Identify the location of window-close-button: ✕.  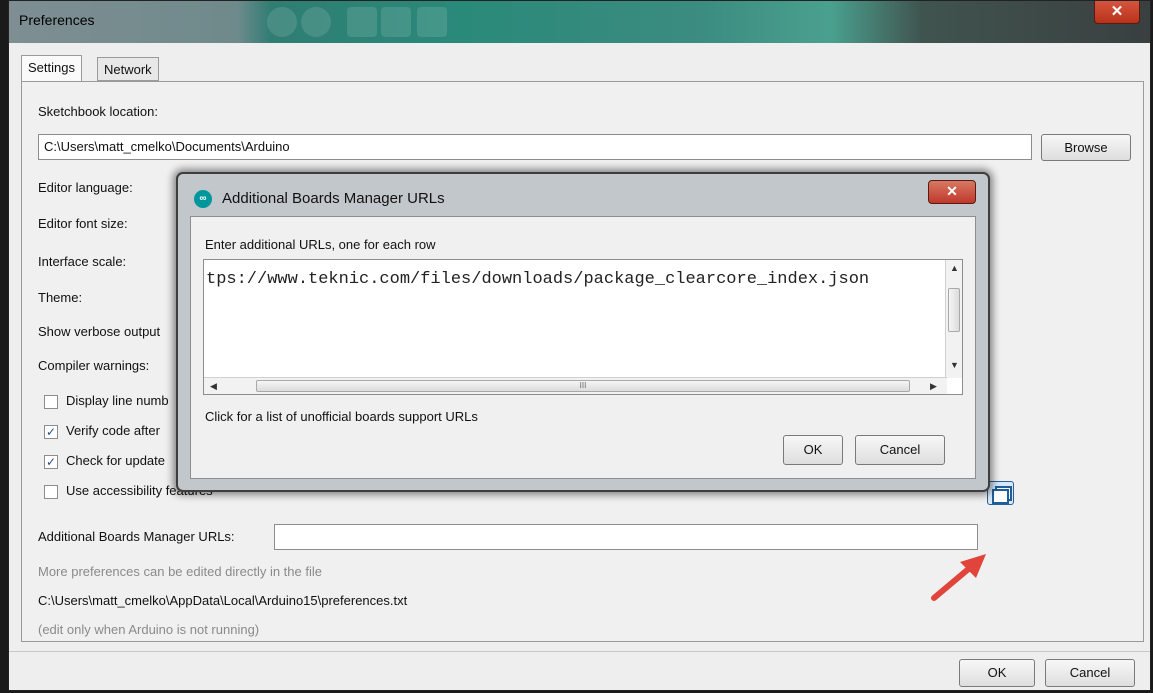
(1117, 12).